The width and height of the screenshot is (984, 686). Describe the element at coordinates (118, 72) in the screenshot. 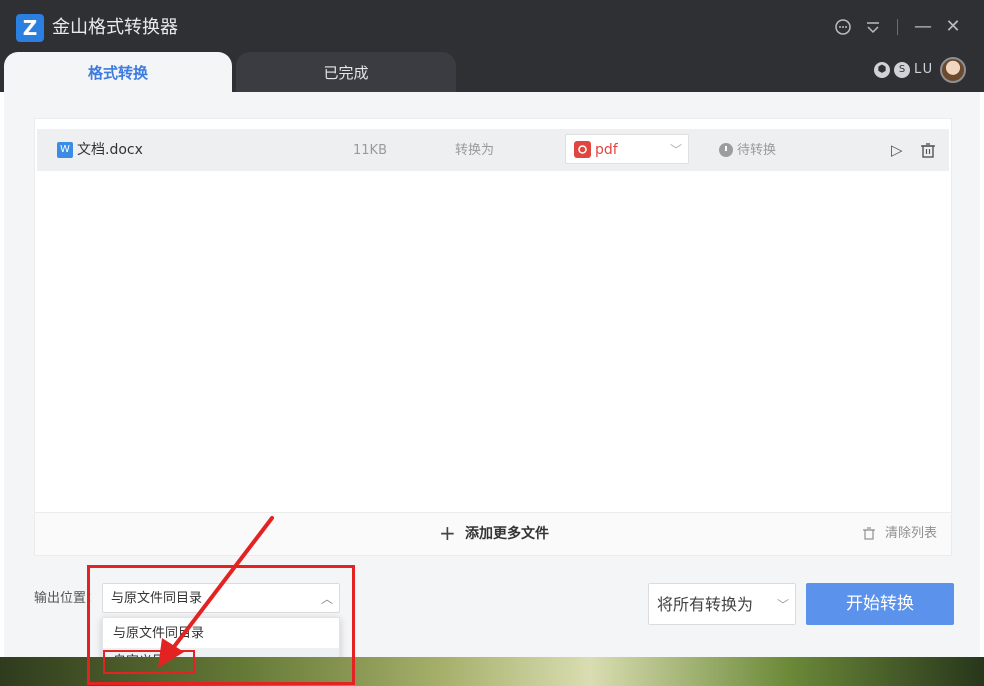

I see `tab-format-convert: 格式转换` at that location.